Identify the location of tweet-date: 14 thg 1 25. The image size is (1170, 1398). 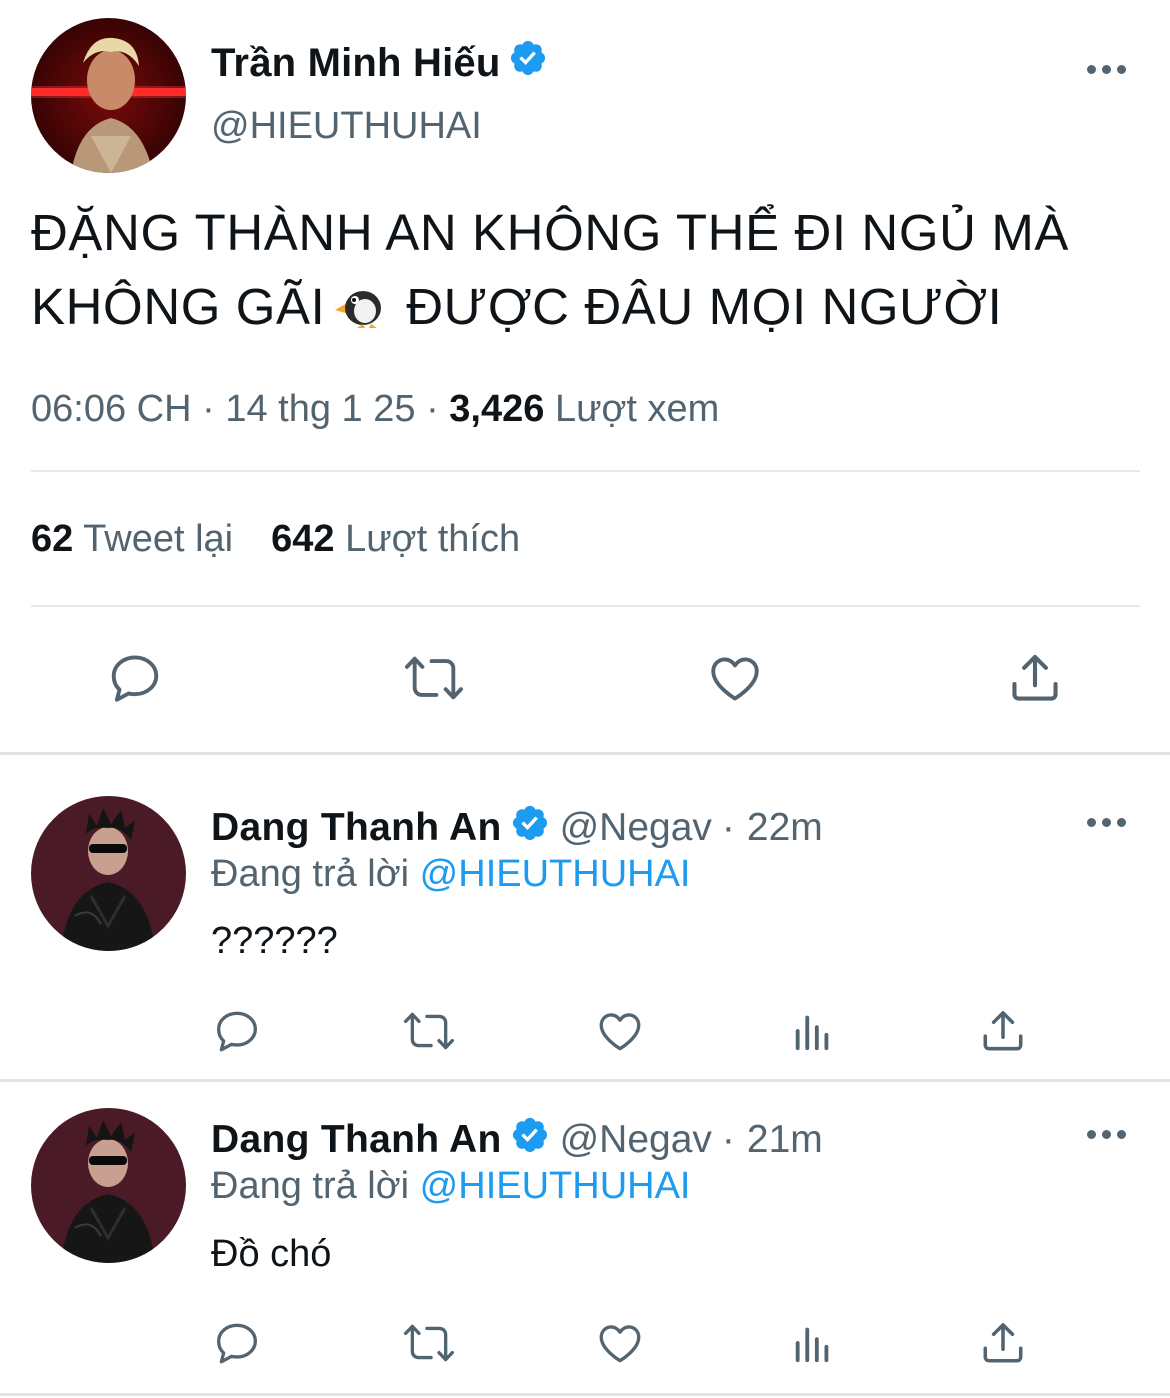
(320, 409).